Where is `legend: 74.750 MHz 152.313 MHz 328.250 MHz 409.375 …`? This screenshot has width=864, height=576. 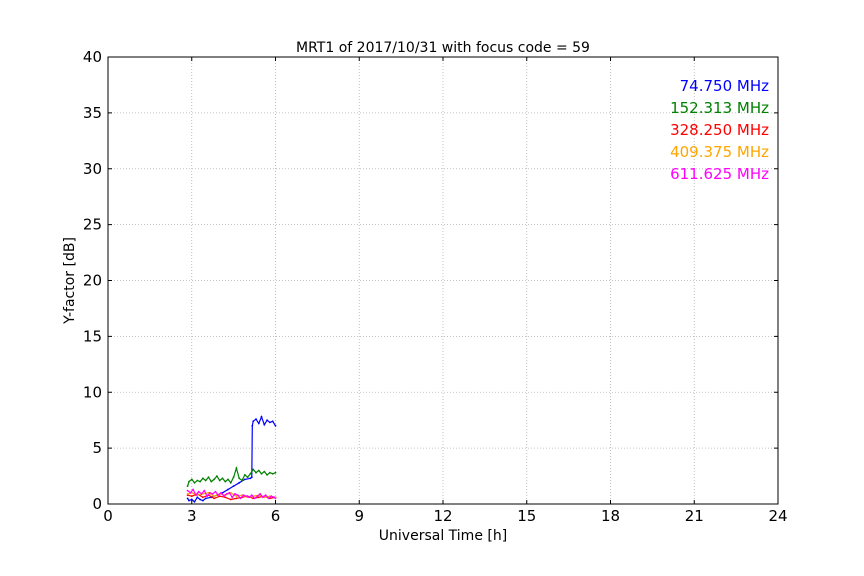
legend: 74.750 MHz 152.313 MHz 328.250 MHz 409.375 … is located at coordinates (719, 130).